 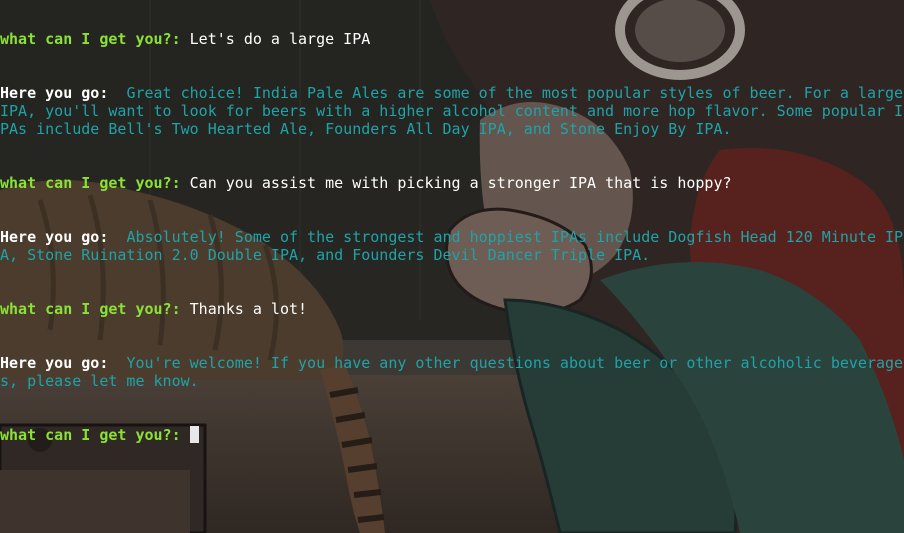 I want to click on user-message: Let's do a large IPA, so click(x=280, y=39).